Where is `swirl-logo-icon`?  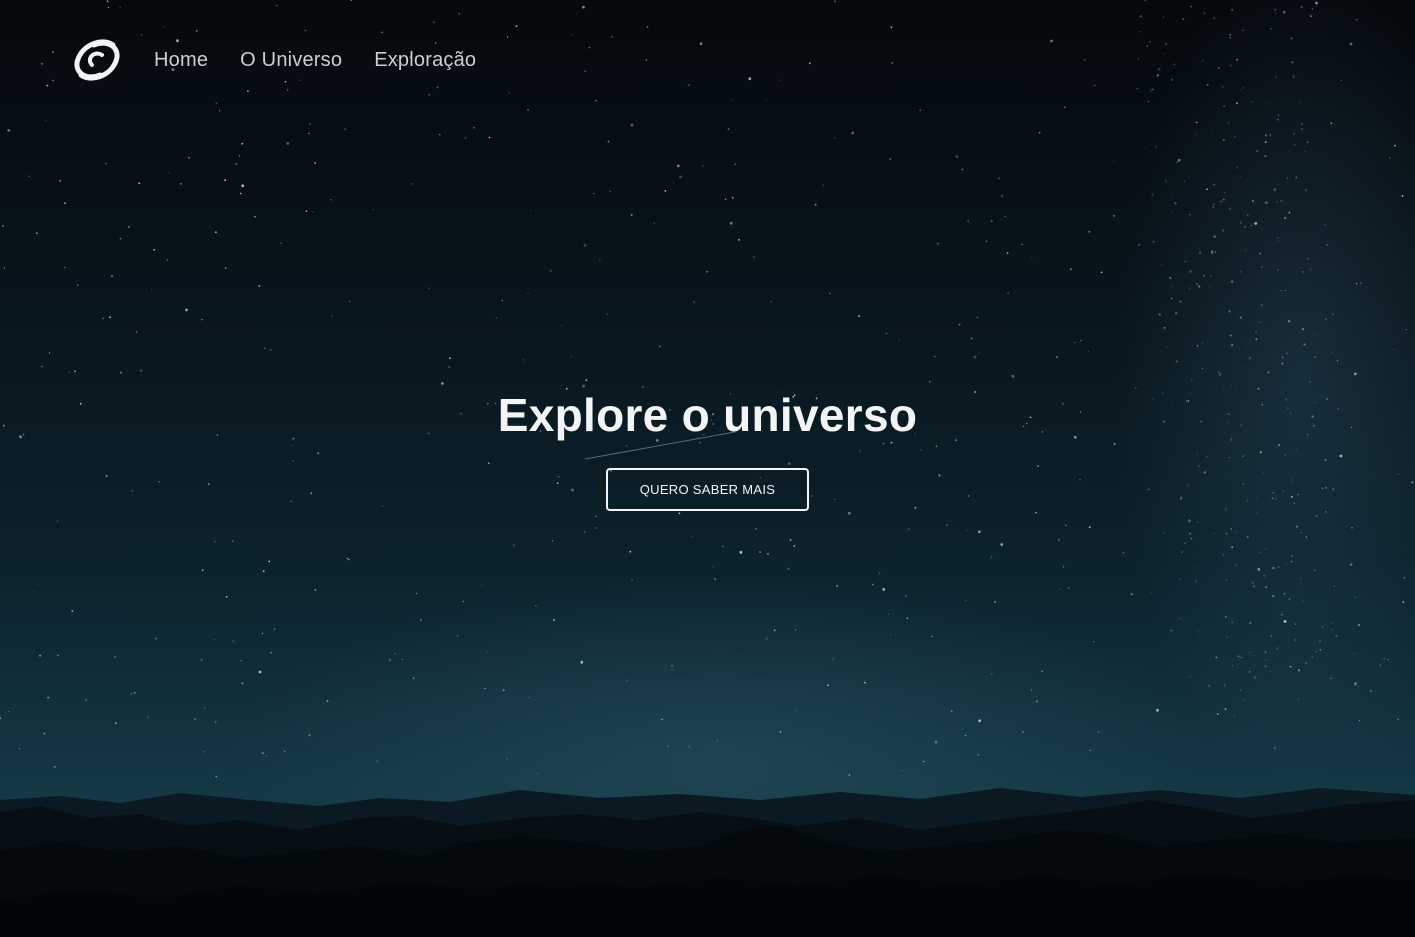
swirl-logo-icon is located at coordinates (97, 60).